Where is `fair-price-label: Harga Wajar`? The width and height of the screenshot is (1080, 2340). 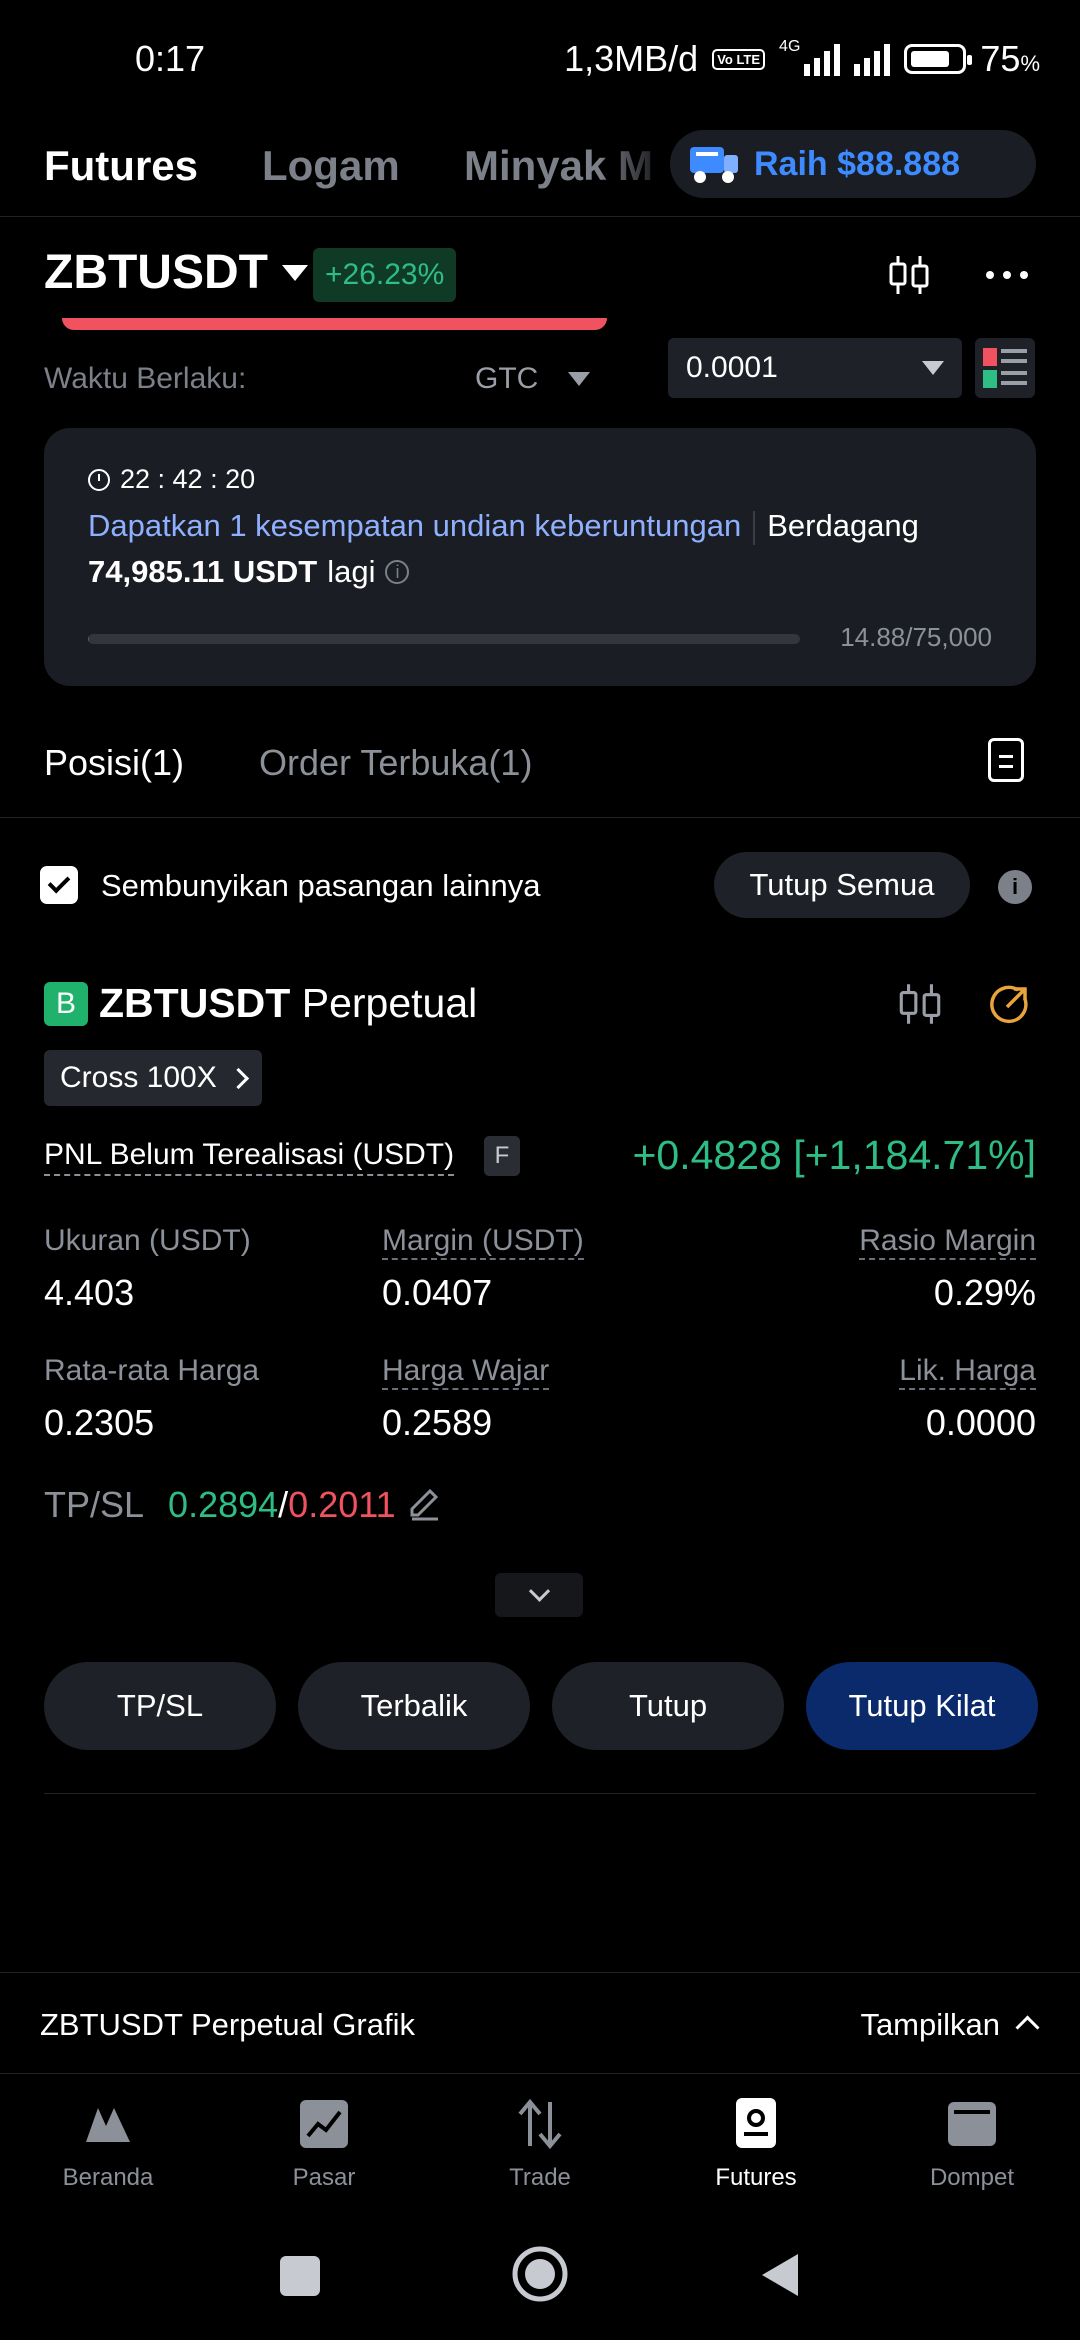 fair-price-label: Harga Wajar is located at coordinates (466, 1372).